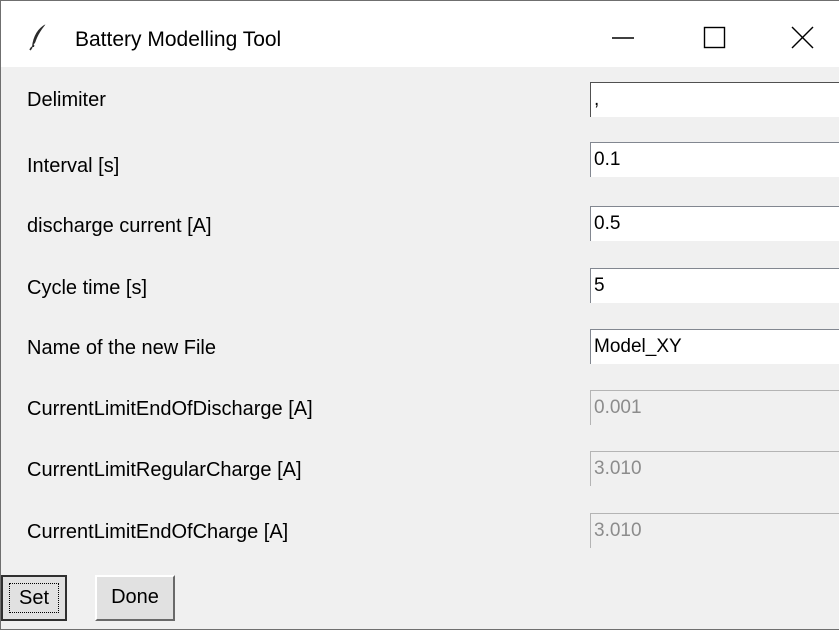 Image resolution: width=839 pixels, height=630 pixels. Describe the element at coordinates (178, 39) in the screenshot. I see `window-title: Battery Modelling Tool` at that location.